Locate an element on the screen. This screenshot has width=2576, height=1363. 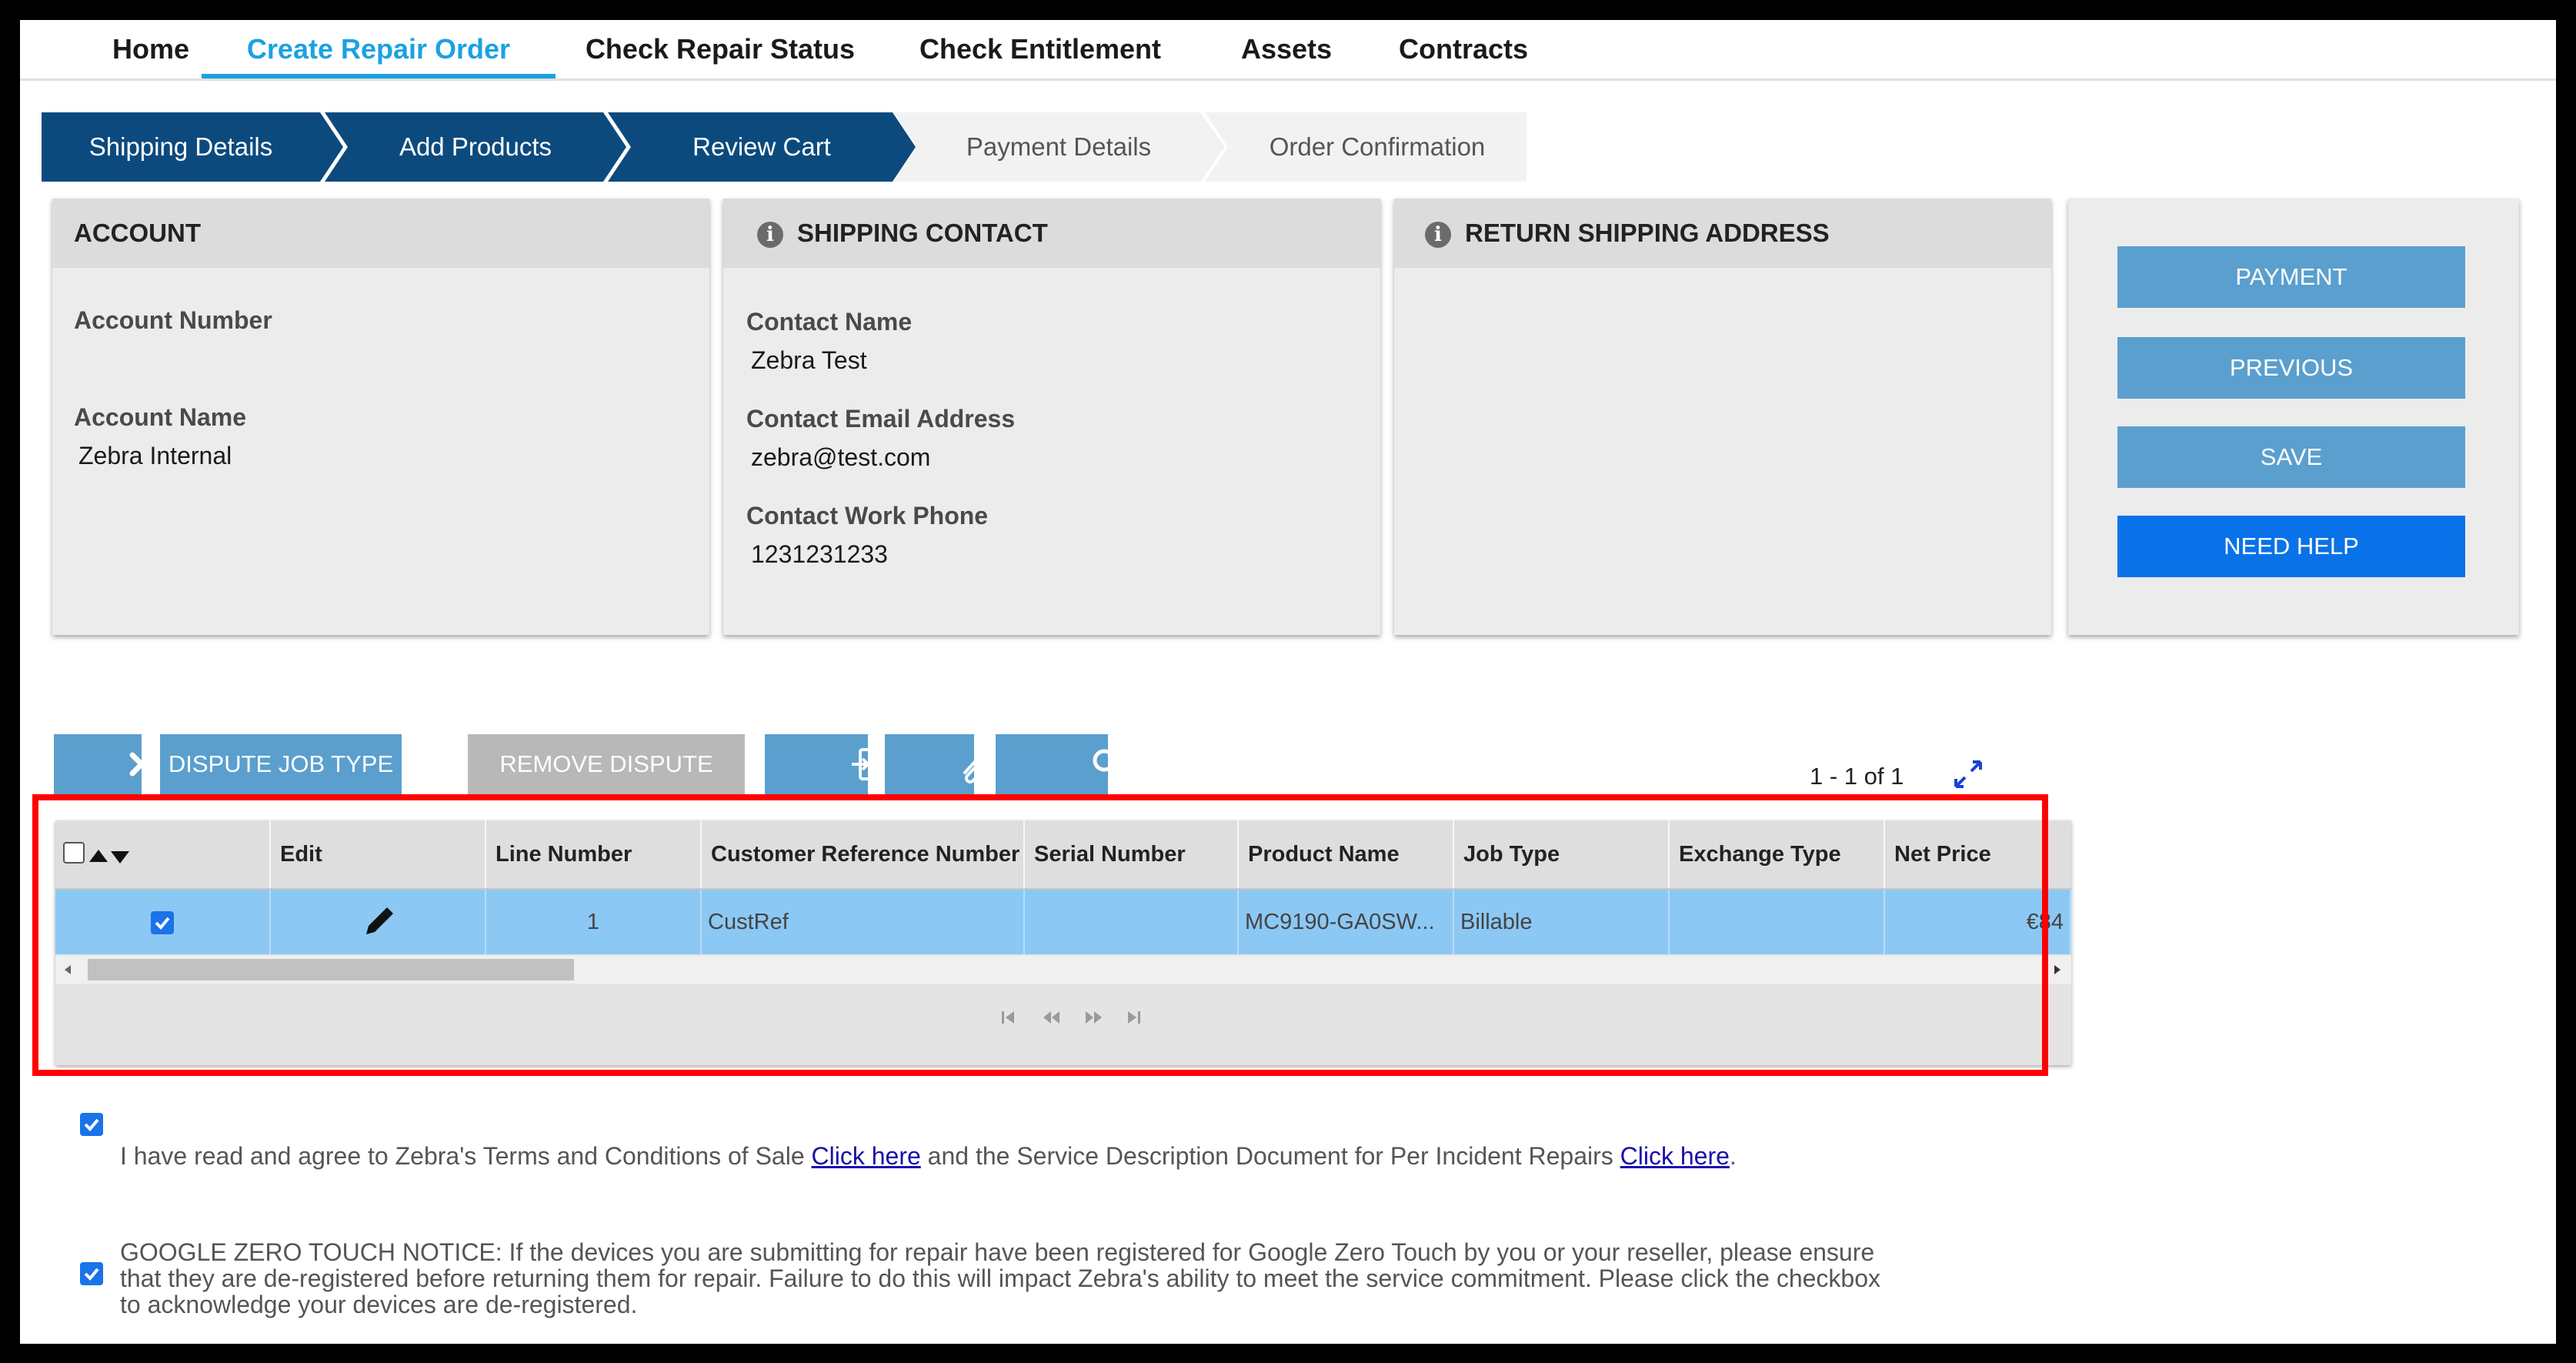
zero-touch-checkbox is located at coordinates (91, 1273).